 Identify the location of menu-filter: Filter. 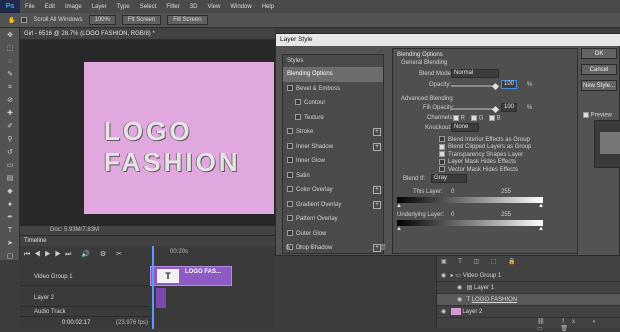
(172, 7).